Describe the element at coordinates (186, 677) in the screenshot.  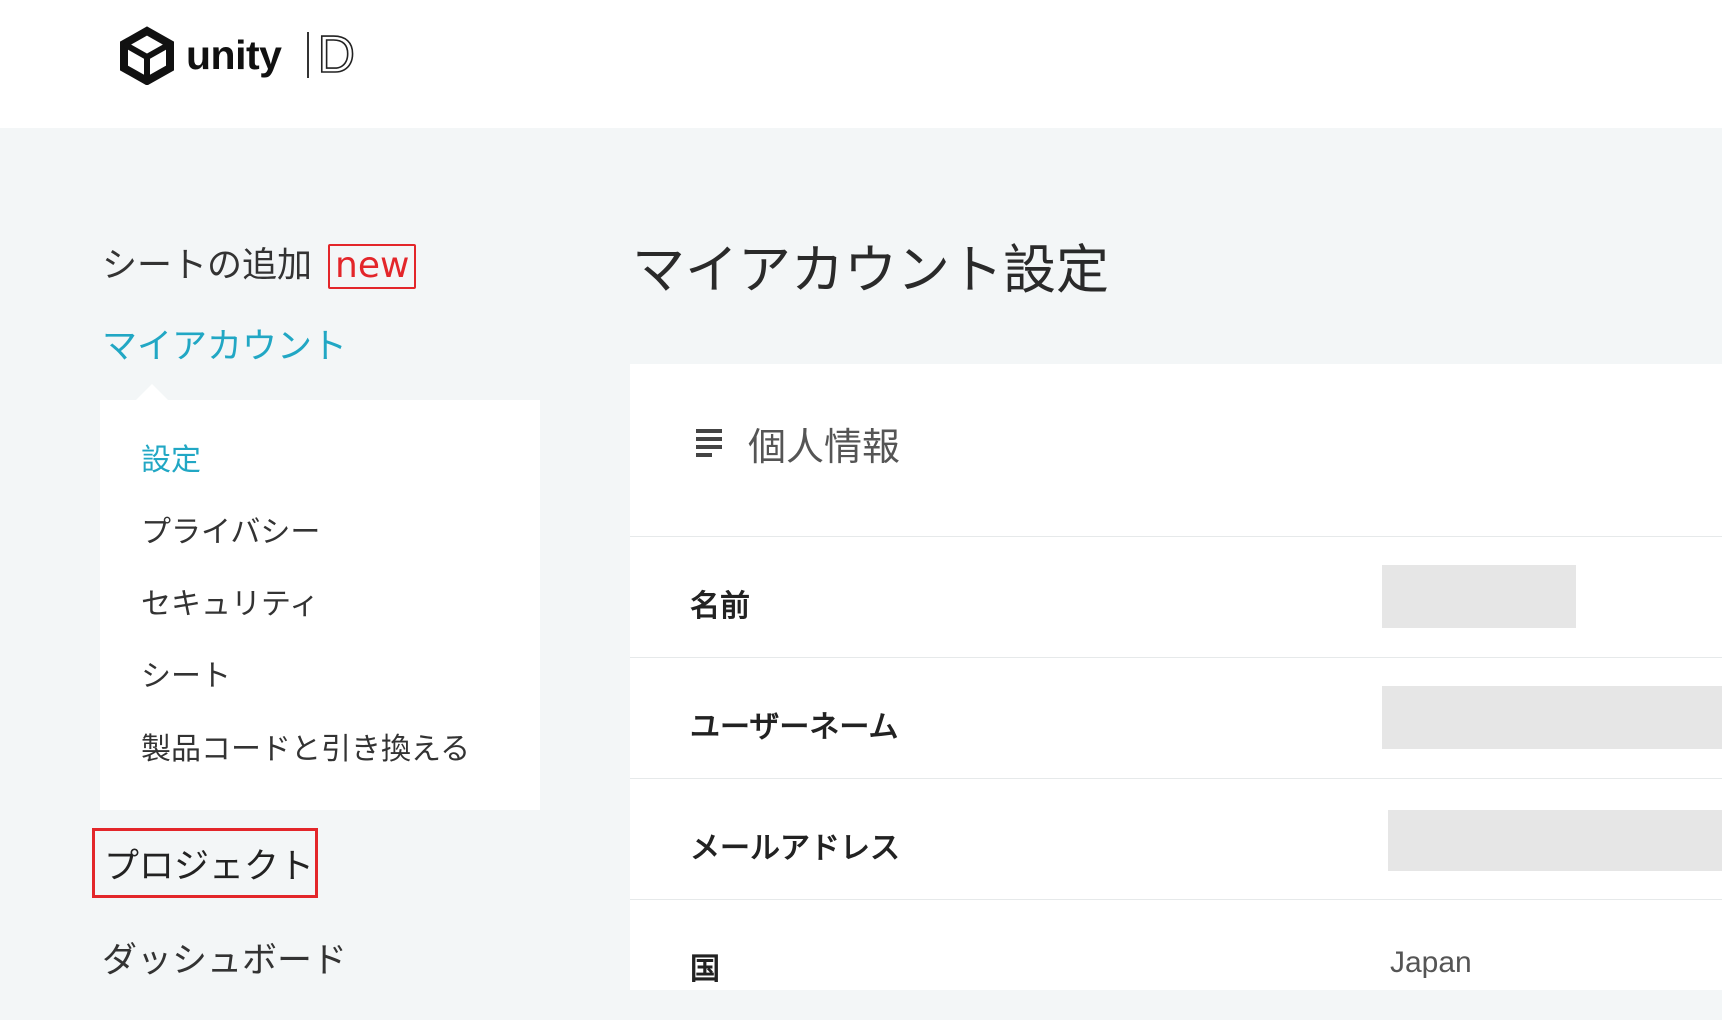
I see `submenu-item-seats: シート` at that location.